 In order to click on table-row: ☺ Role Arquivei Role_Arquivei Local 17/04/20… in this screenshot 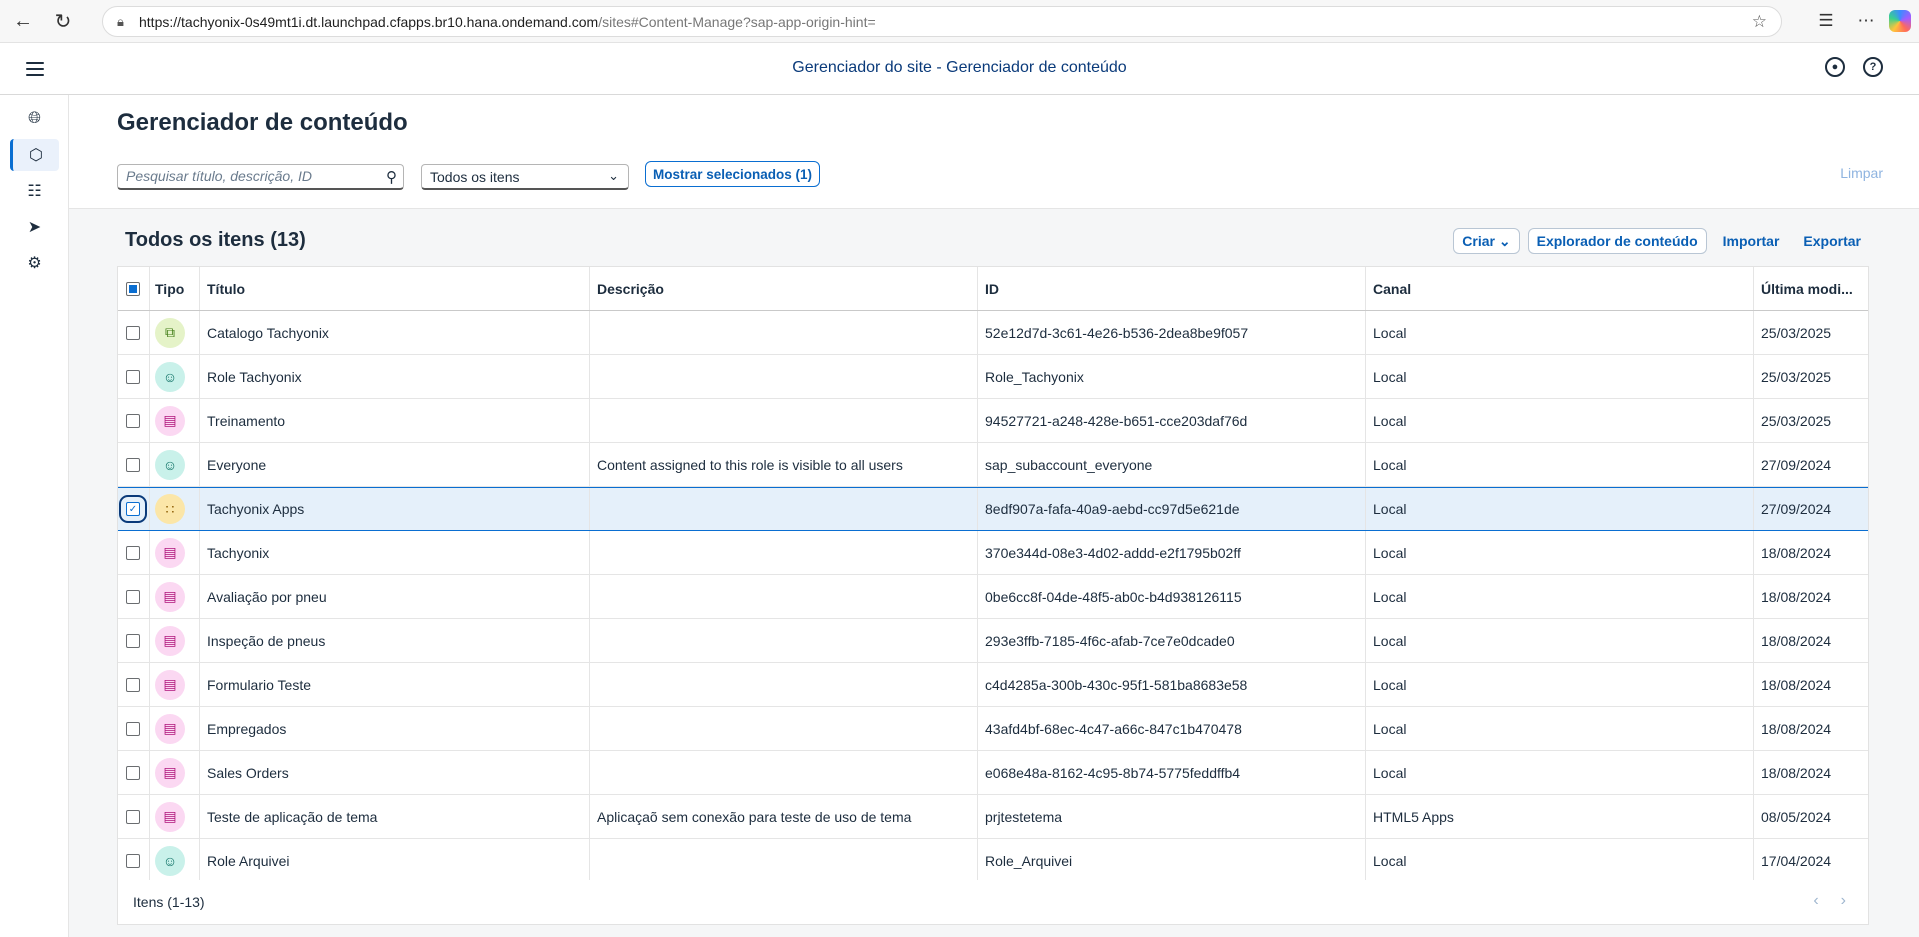, I will do `click(993, 861)`.